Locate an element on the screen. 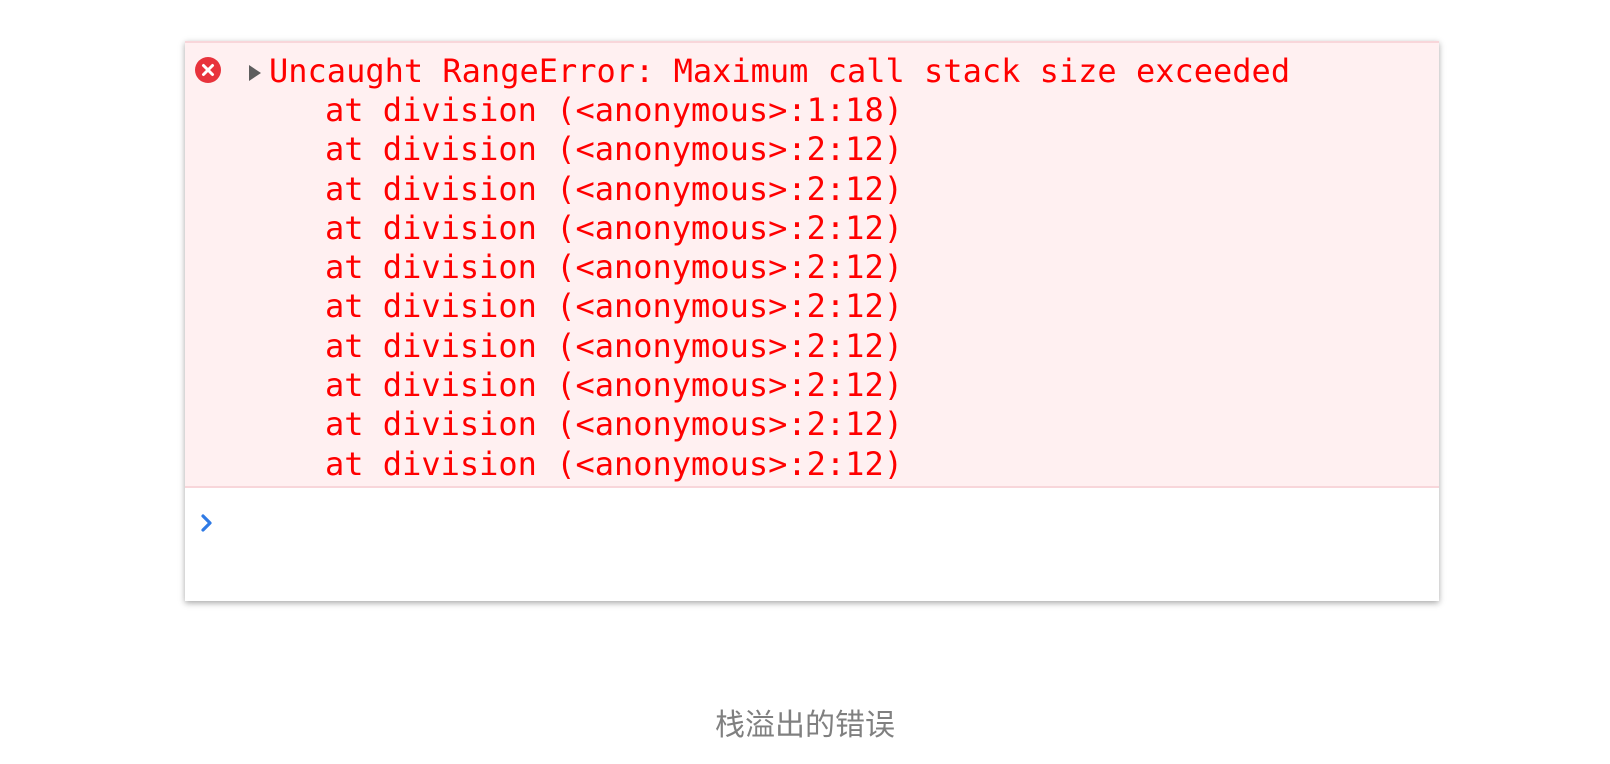 Image resolution: width=1610 pixels, height=764 pixels. stack-frame: at division (<anonymous>:1:18) is located at coordinates (614, 110).